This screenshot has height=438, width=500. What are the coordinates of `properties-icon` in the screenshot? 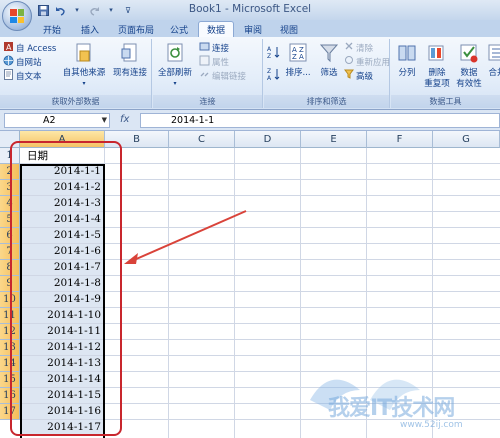 It's located at (204, 62).